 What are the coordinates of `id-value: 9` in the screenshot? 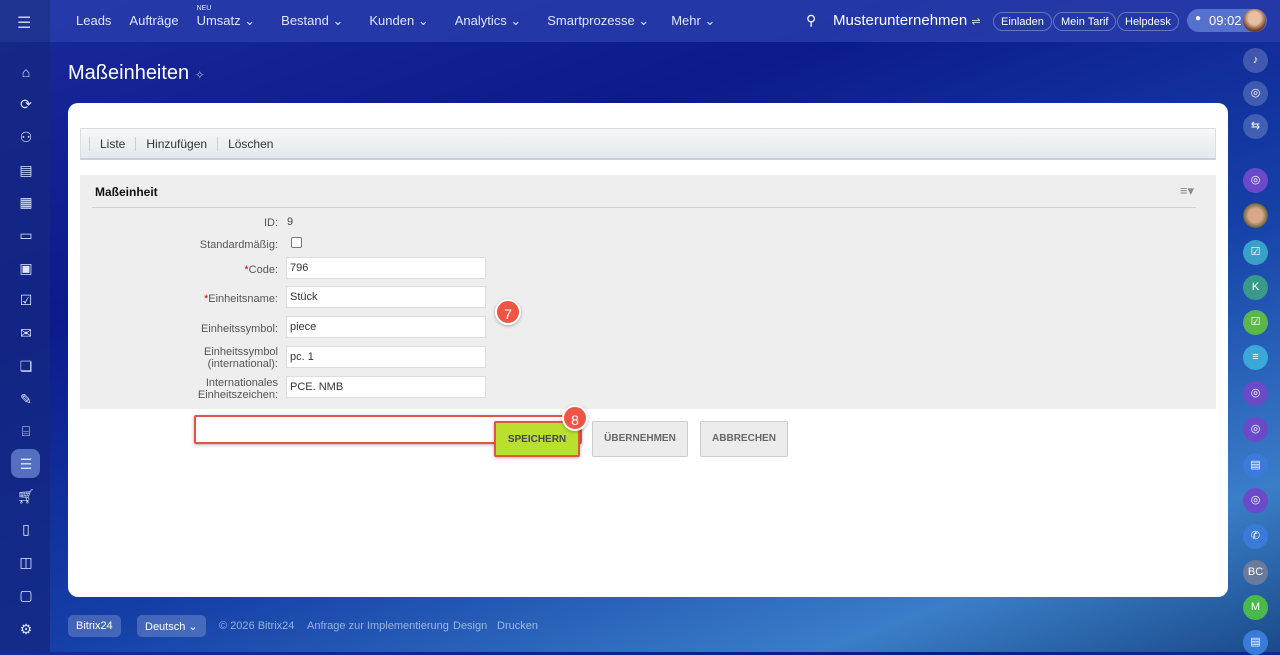 It's located at (290, 222).